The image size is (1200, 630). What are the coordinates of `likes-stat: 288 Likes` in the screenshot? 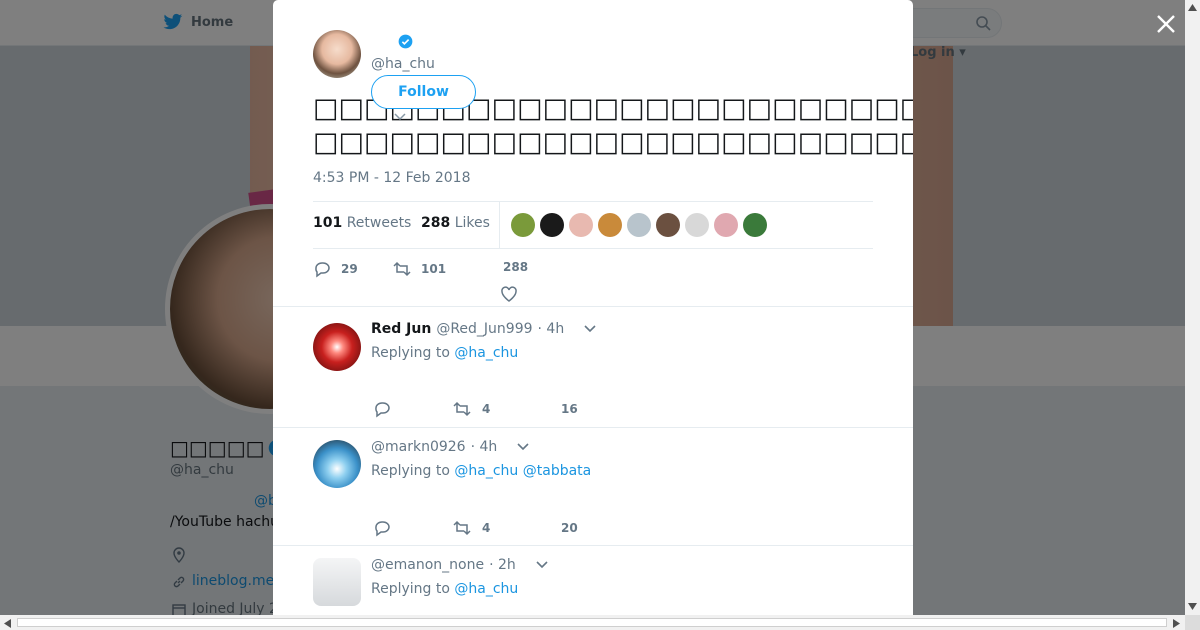 It's located at (455, 223).